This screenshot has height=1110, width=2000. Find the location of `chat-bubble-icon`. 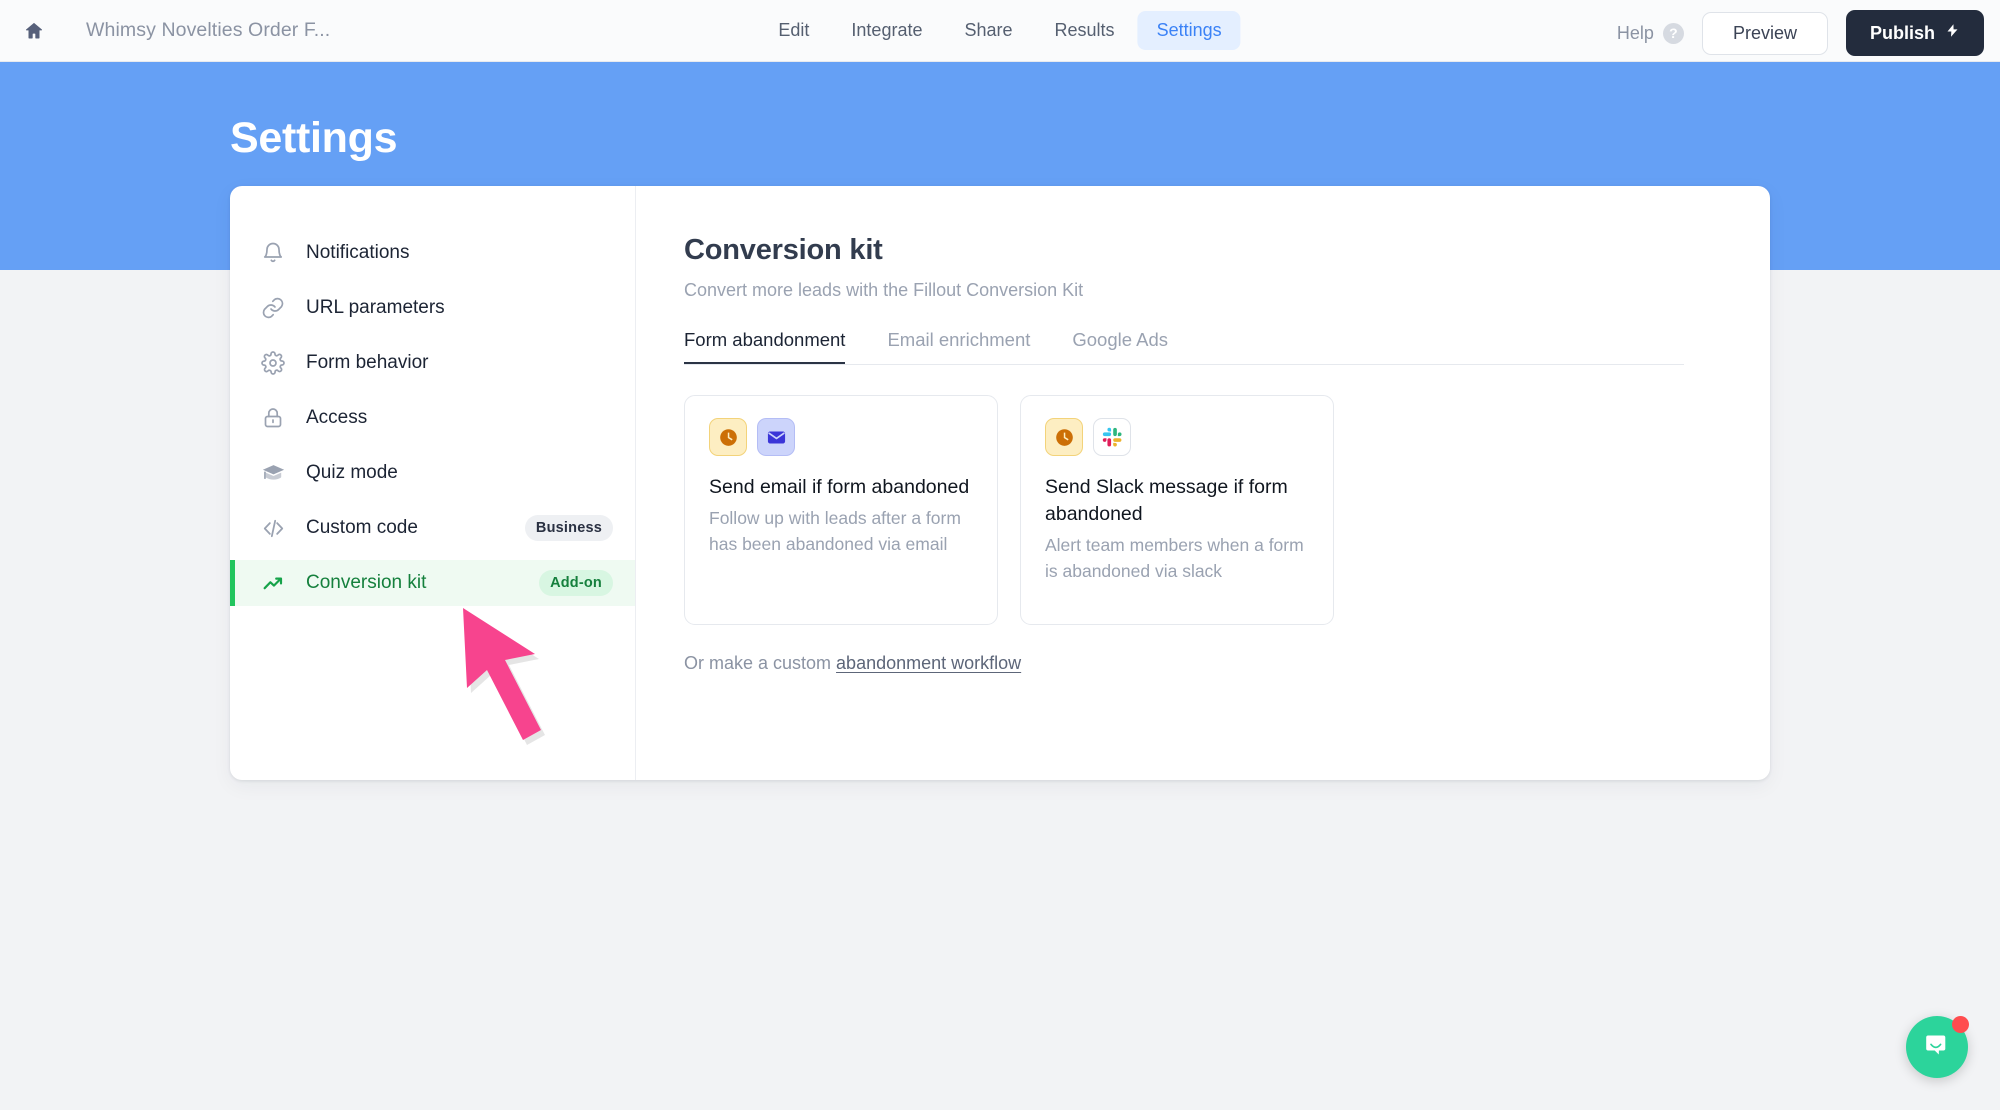

chat-bubble-icon is located at coordinates (1937, 1047).